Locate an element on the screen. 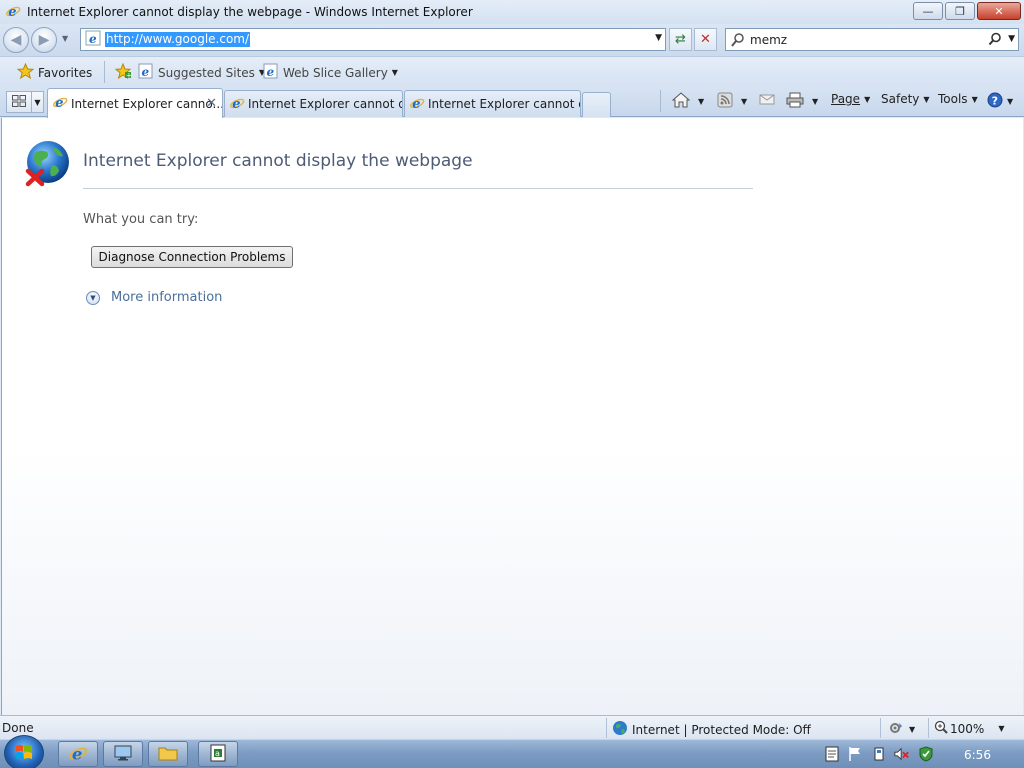 The image size is (1024, 768). taskbar-ie-button: e is located at coordinates (78, 754).